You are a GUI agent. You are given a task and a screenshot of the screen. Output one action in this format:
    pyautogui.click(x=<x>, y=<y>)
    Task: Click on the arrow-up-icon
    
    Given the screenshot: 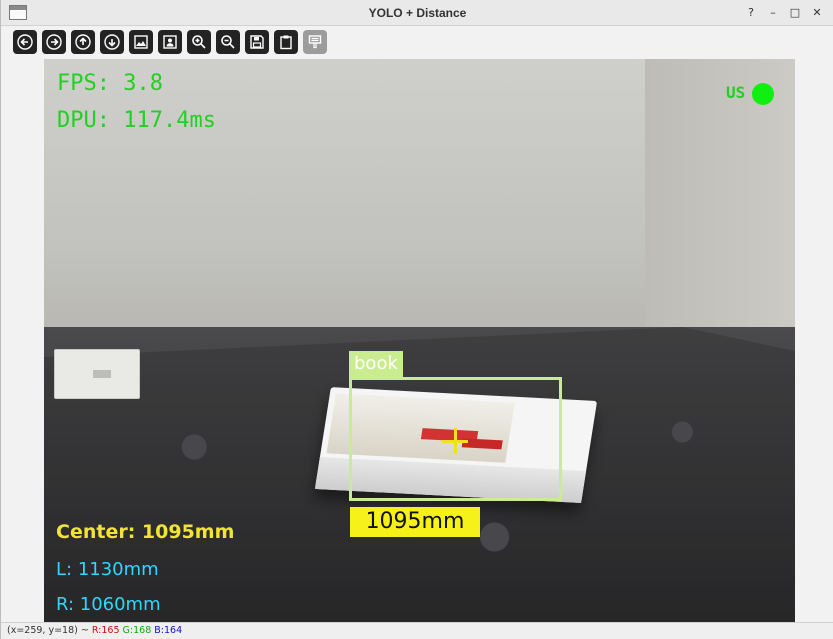 What is the action you would take?
    pyautogui.click(x=83, y=42)
    